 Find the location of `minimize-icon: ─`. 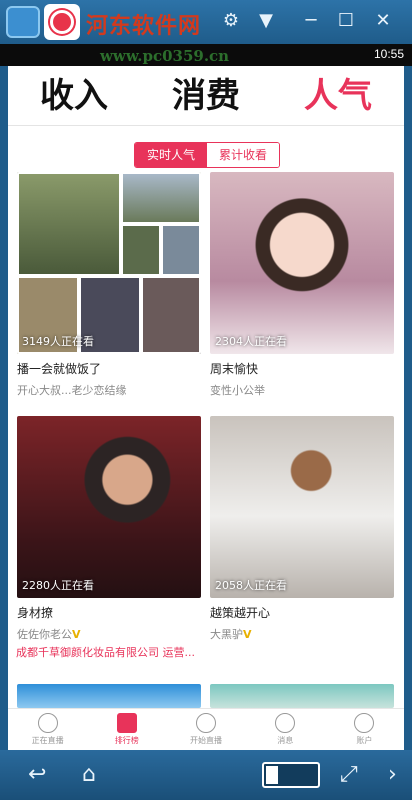

minimize-icon: ─ is located at coordinates (311, 21).